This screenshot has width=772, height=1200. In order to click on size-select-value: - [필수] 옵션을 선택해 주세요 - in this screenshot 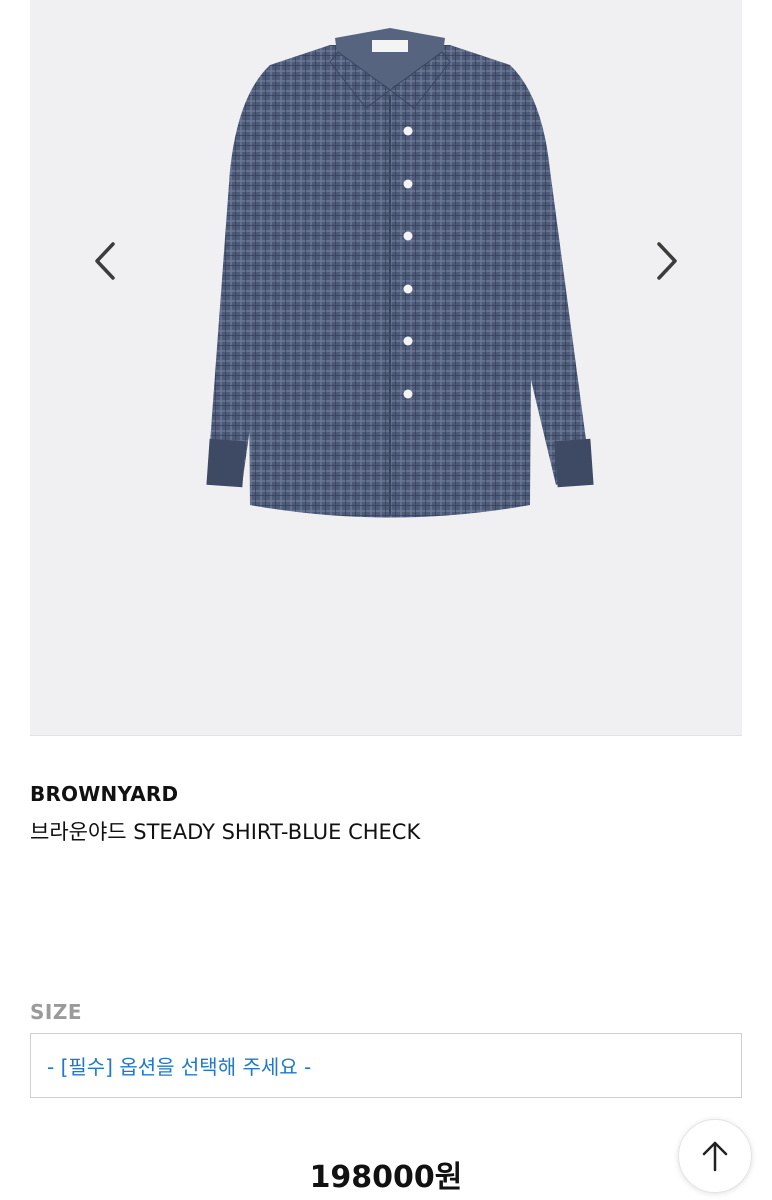, I will do `click(179, 1067)`.